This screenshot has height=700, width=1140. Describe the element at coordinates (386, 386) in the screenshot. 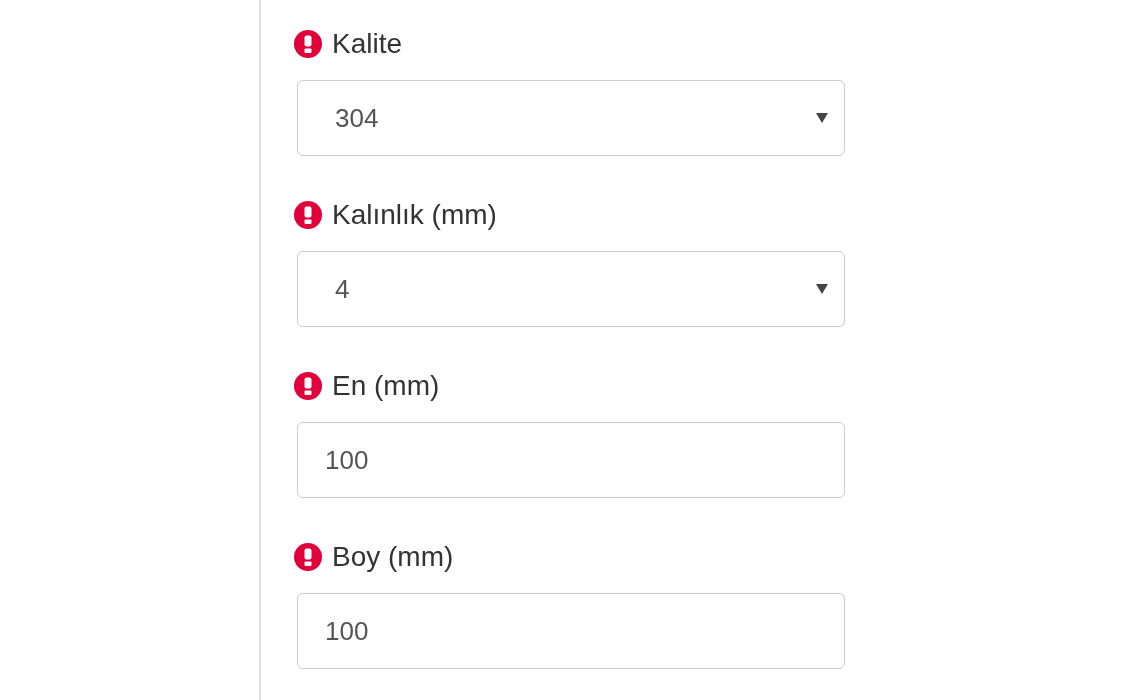

I see `field-label: En (mm)` at that location.